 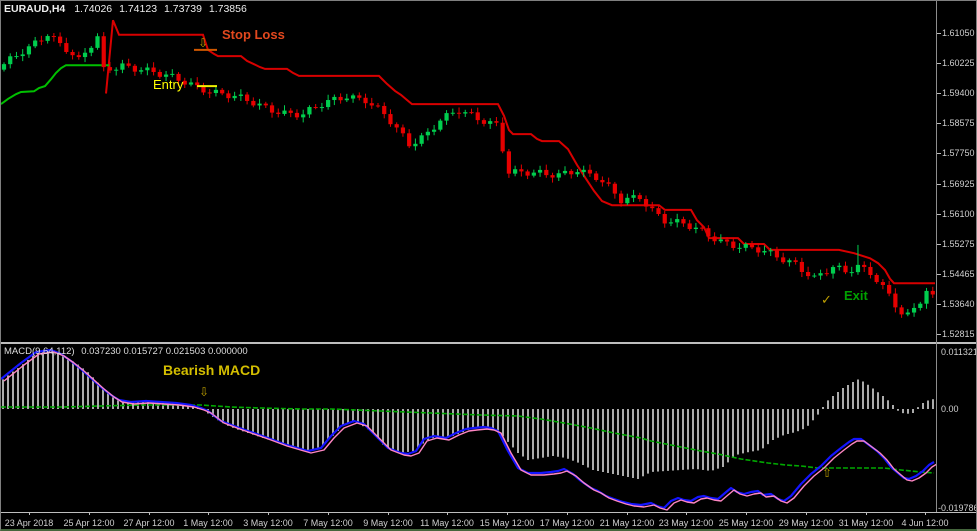 What do you see at coordinates (958, 214) in the screenshot?
I see `price-axis-label: 1.56100` at bounding box center [958, 214].